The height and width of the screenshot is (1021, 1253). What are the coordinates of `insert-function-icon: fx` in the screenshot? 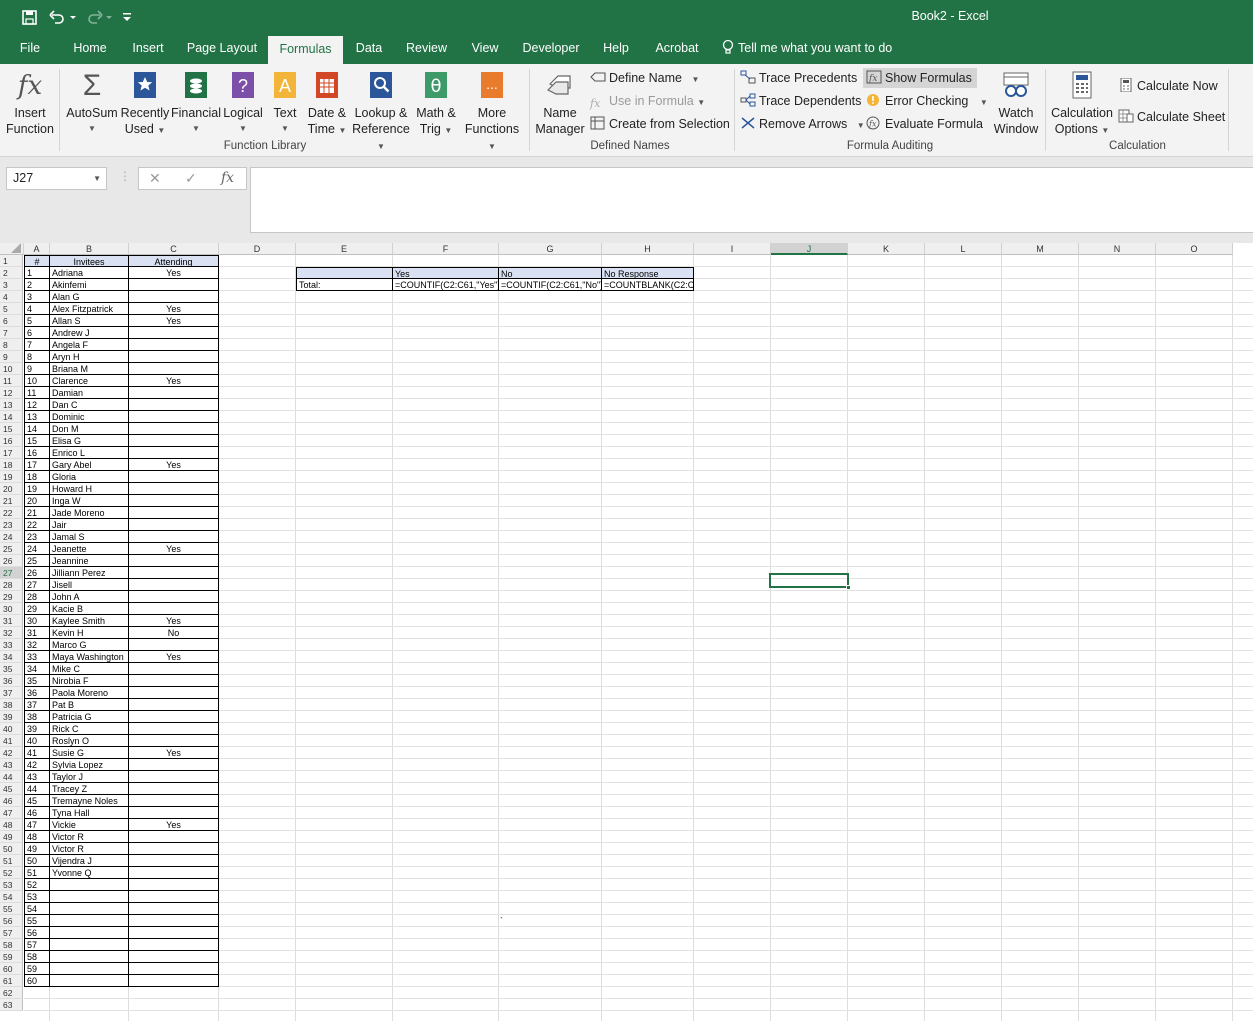 It's located at (227, 178).